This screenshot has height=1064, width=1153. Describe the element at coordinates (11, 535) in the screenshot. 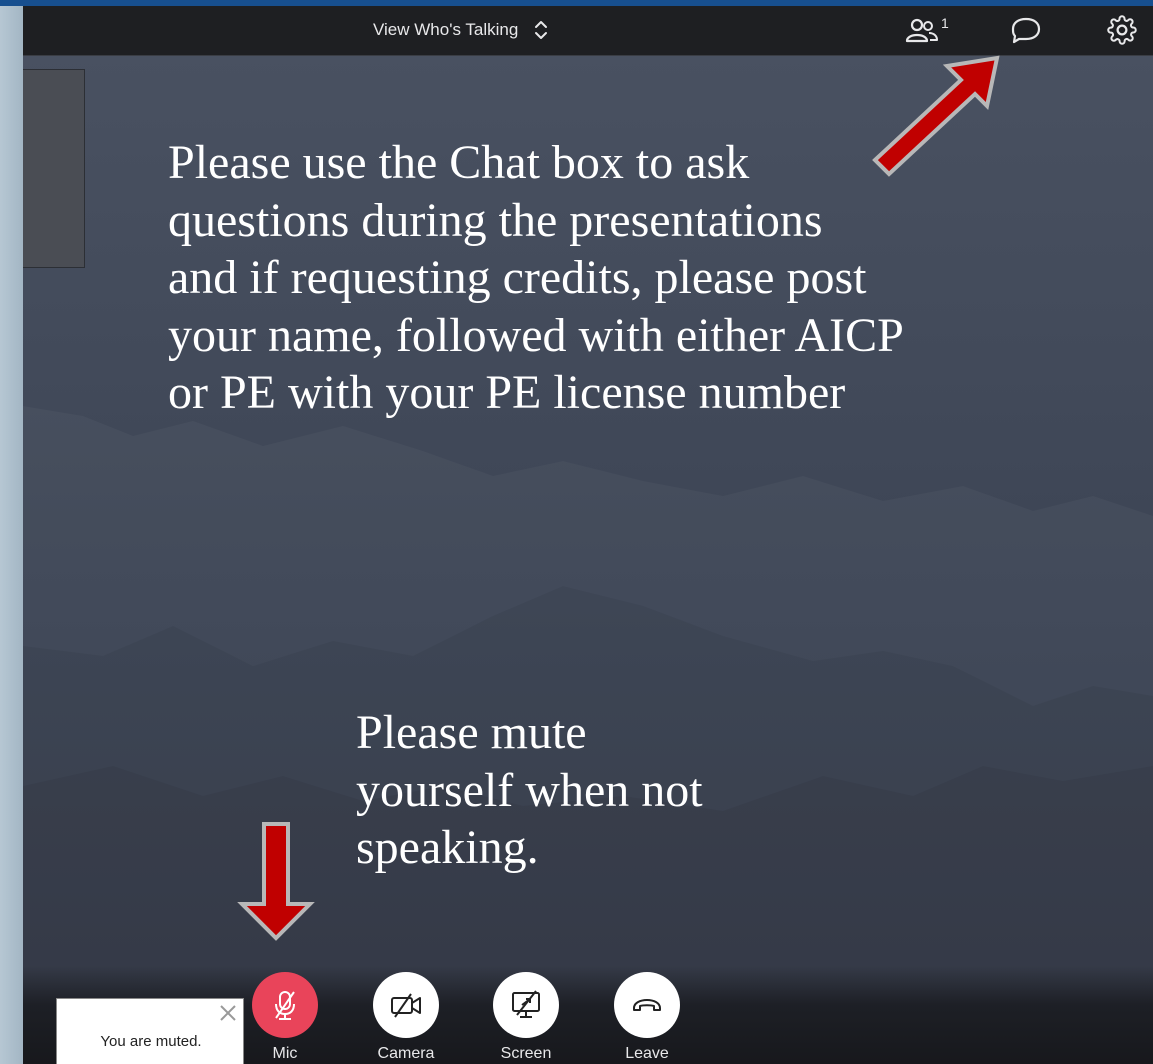

I see `desktop-left-edge` at that location.